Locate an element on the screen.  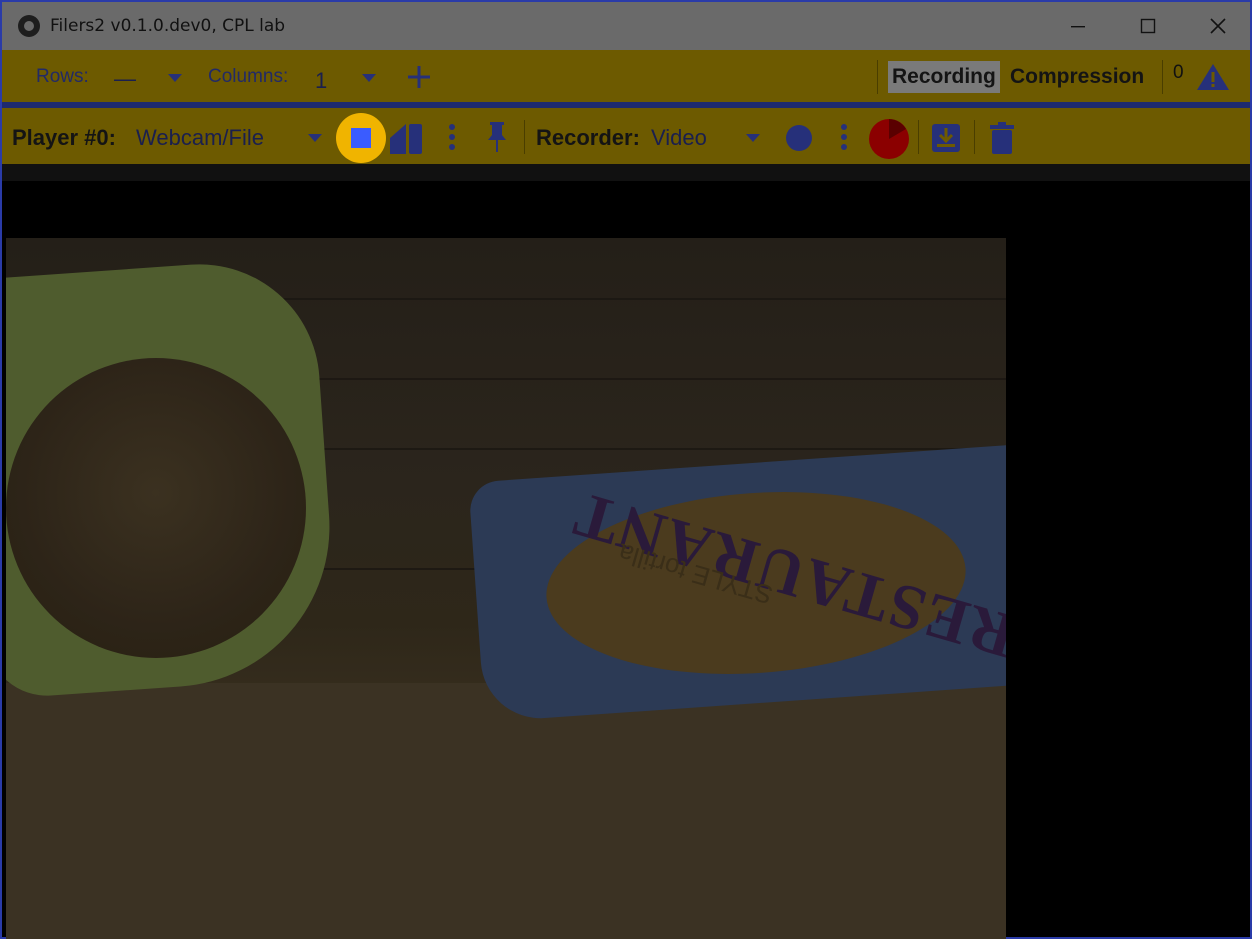
warning-count: 0 is located at coordinates (1178, 72).